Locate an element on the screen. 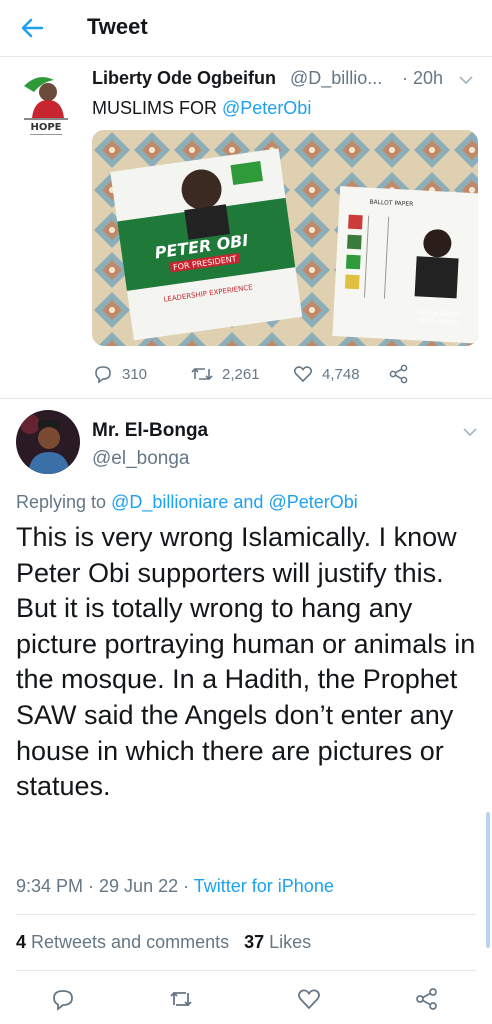 This screenshot has width=492, height=1024. avatar: HOPE is located at coordinates (46, 105).